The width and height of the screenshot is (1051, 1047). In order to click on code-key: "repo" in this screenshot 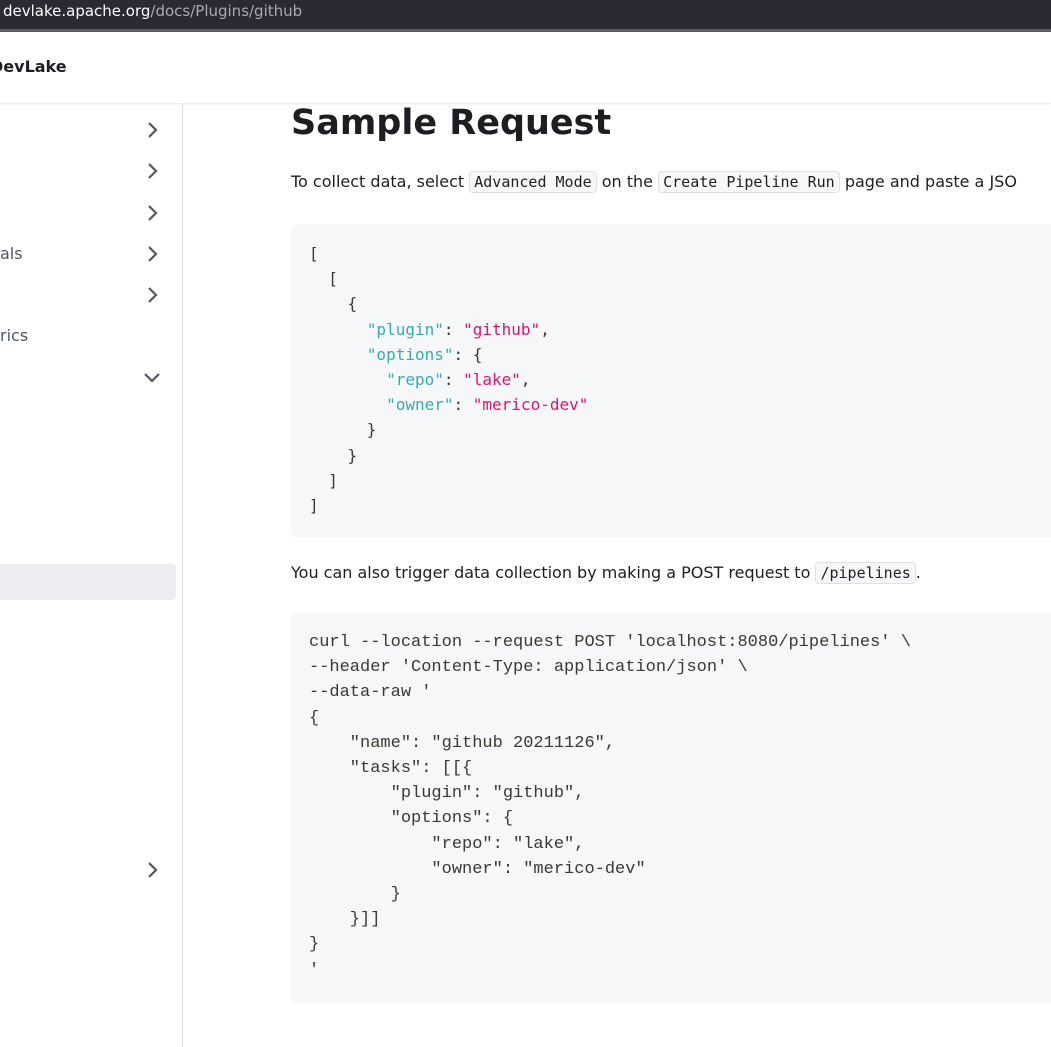, I will do `click(415, 380)`.